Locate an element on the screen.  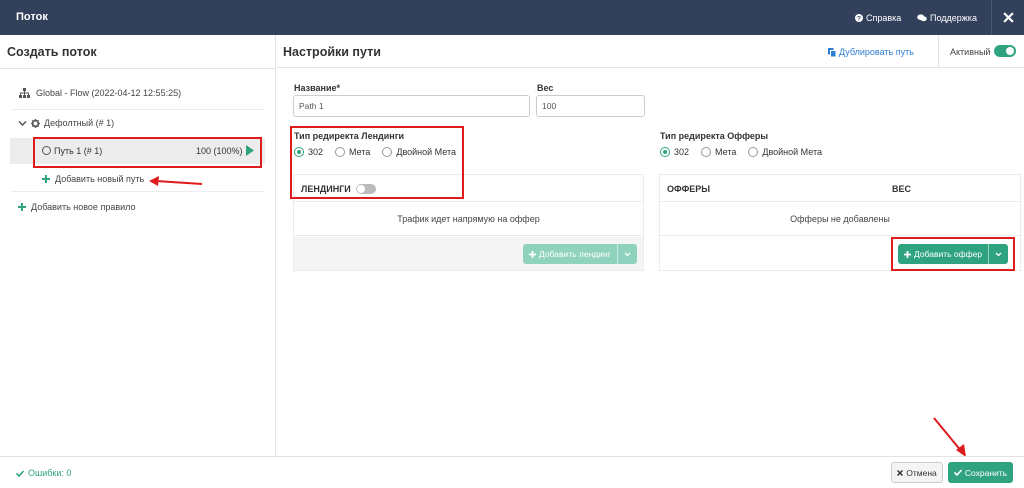
cancel-button: Отмена is located at coordinates (917, 472).